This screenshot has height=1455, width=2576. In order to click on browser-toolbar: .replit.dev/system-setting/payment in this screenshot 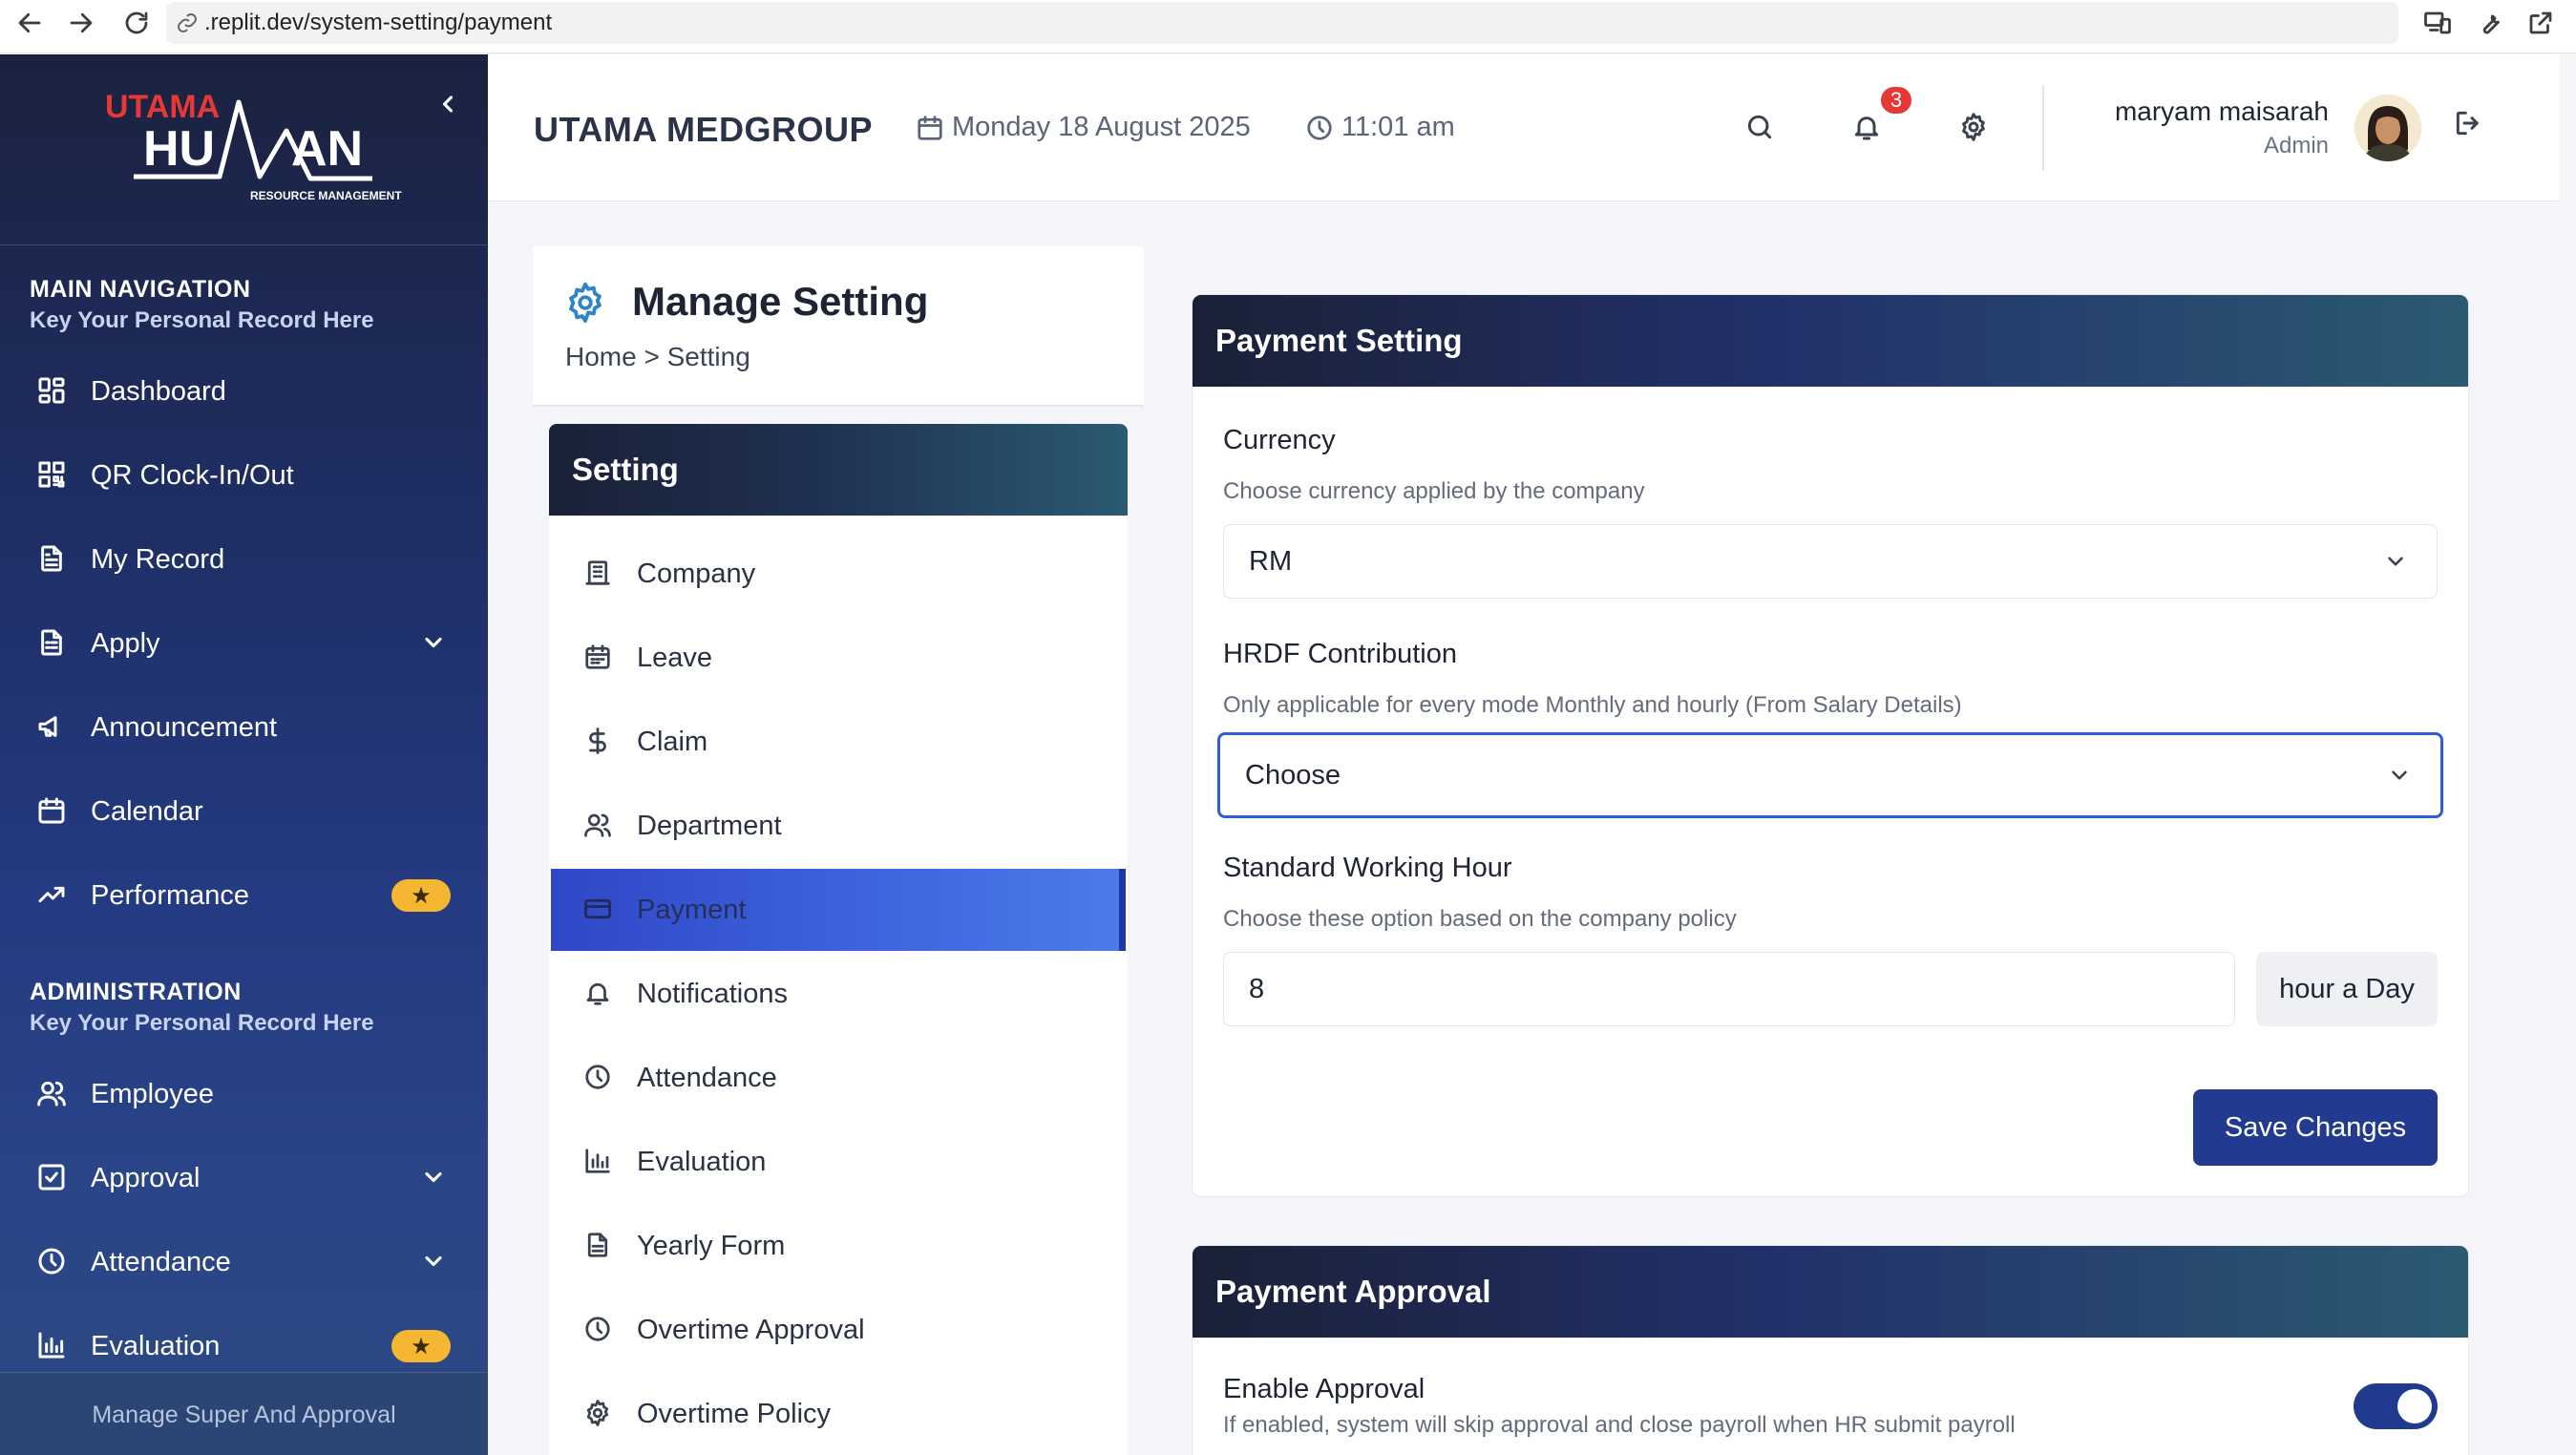, I will do `click(1288, 26)`.